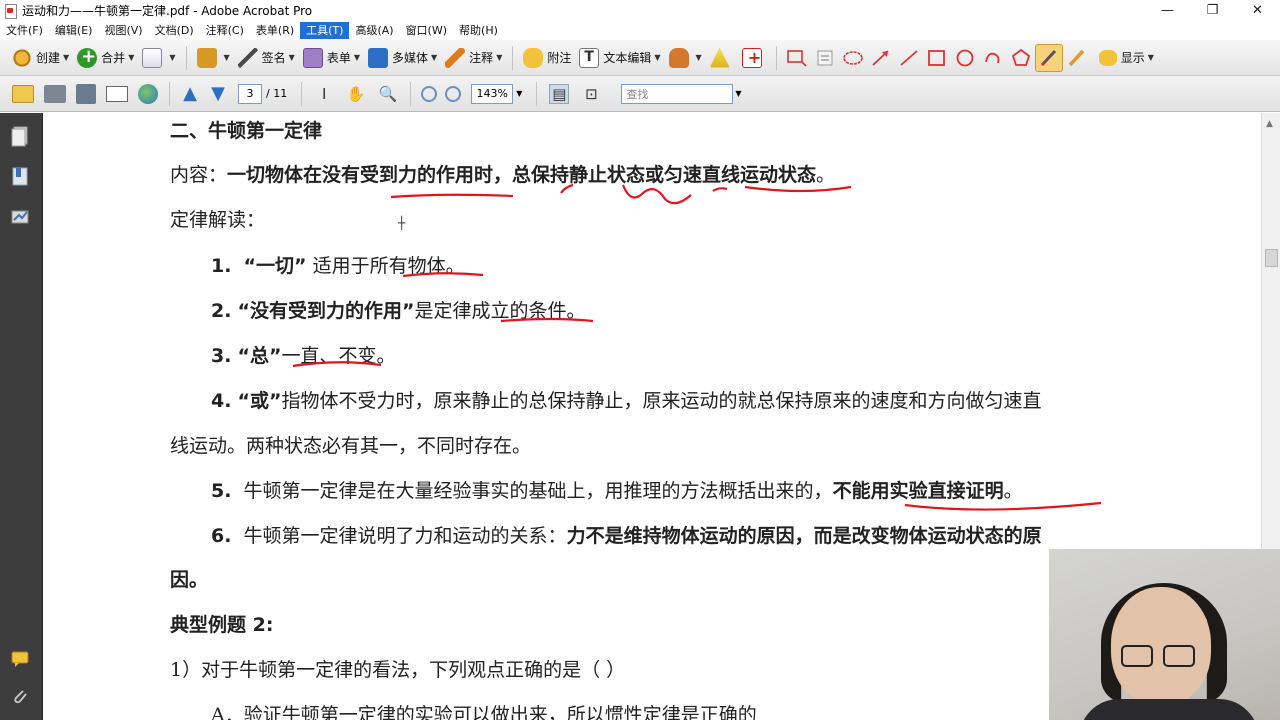 The width and height of the screenshot is (1280, 720). I want to click on menu-view: 视图(V), so click(123, 30).